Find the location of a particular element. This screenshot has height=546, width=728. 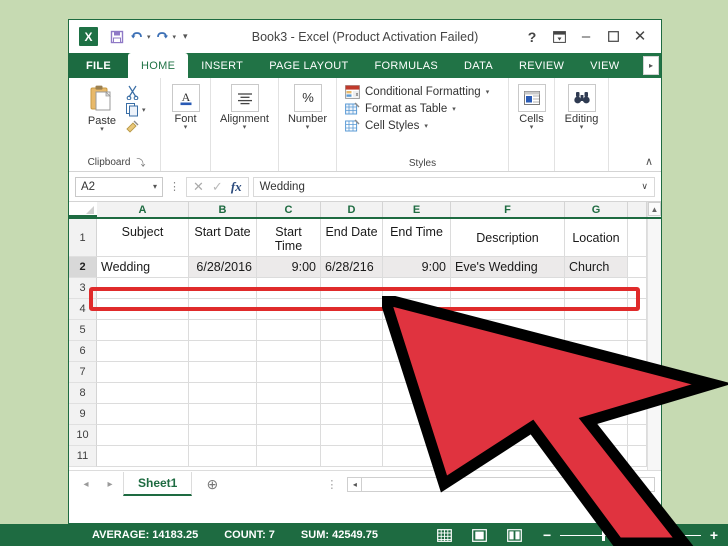

cell-d3 is located at coordinates (352, 288).